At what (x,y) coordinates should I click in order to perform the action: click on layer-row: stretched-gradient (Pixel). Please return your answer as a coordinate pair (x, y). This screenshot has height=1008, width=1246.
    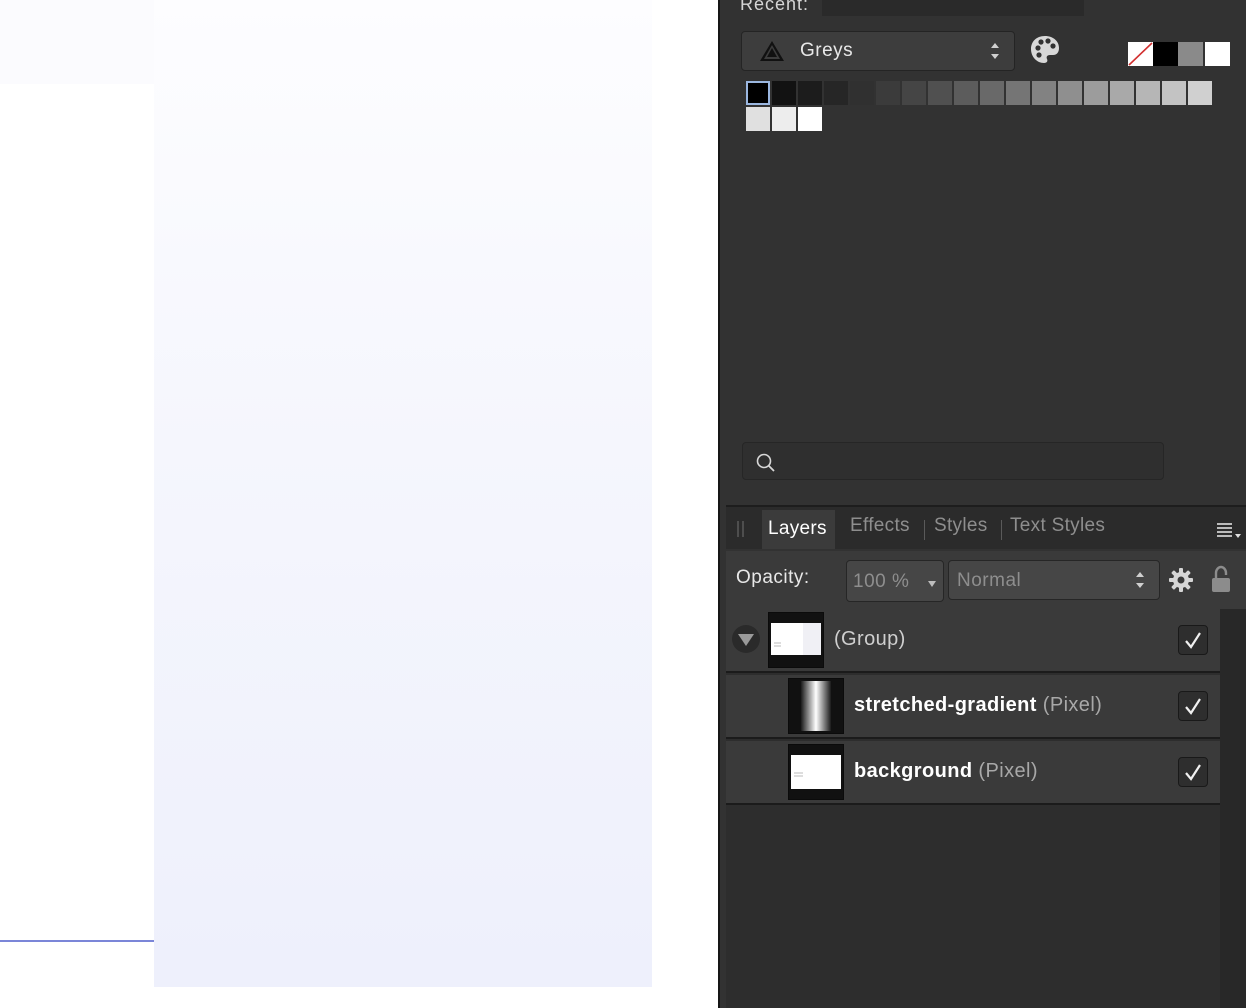
    Looking at the image, I should click on (973, 707).